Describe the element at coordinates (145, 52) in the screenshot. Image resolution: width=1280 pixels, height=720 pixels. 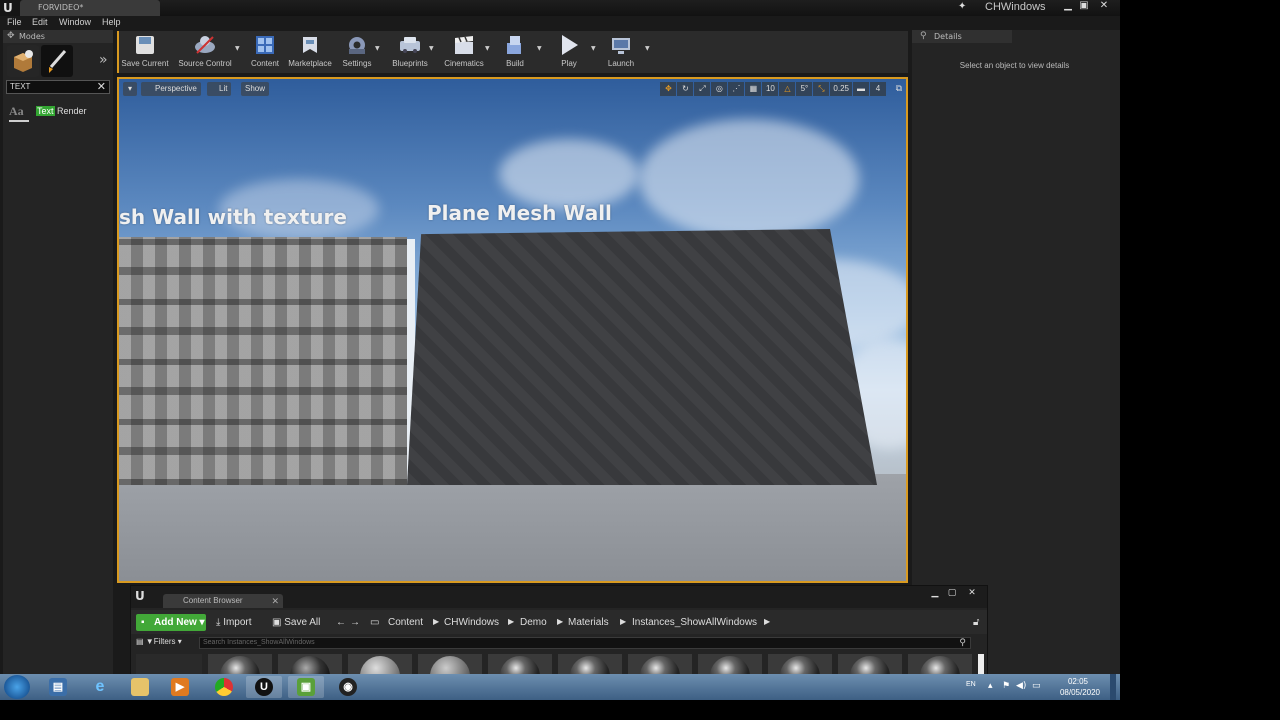
I see `save-current-button: Save Current` at that location.